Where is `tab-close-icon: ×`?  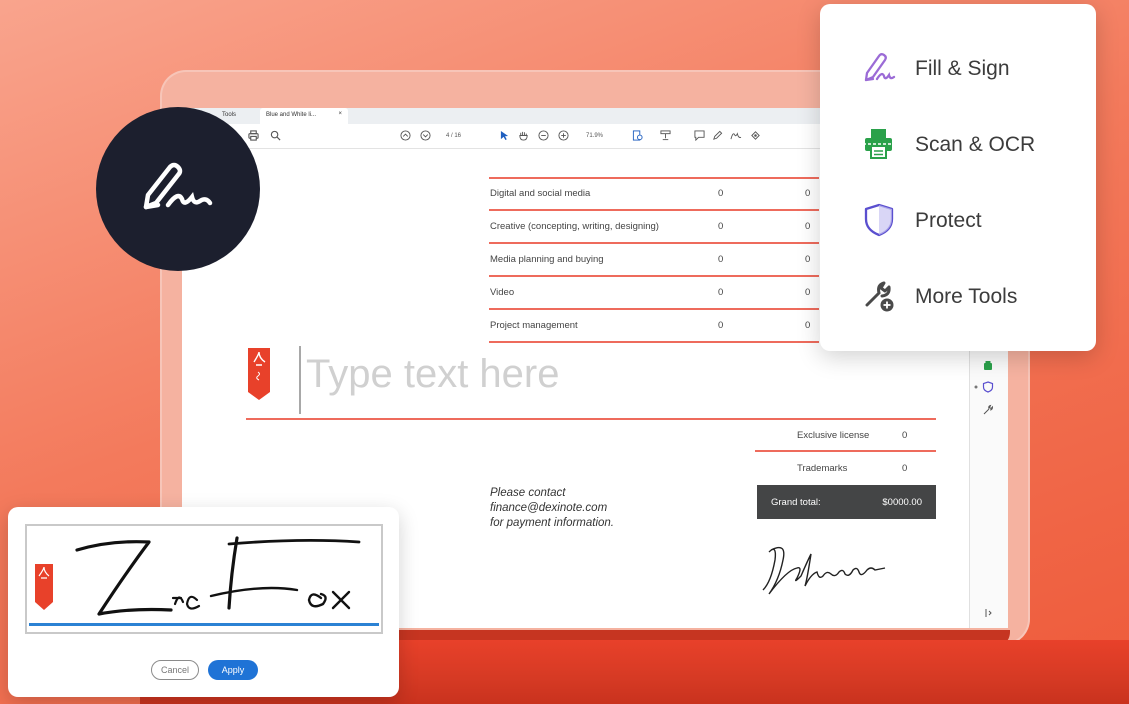
tab-close-icon: × is located at coordinates (340, 114).